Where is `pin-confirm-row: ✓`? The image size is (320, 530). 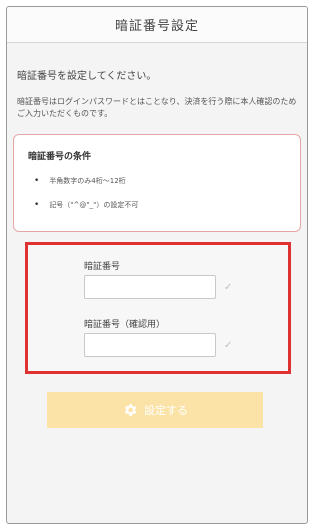
pin-confirm-row: ✓ is located at coordinates (186, 345).